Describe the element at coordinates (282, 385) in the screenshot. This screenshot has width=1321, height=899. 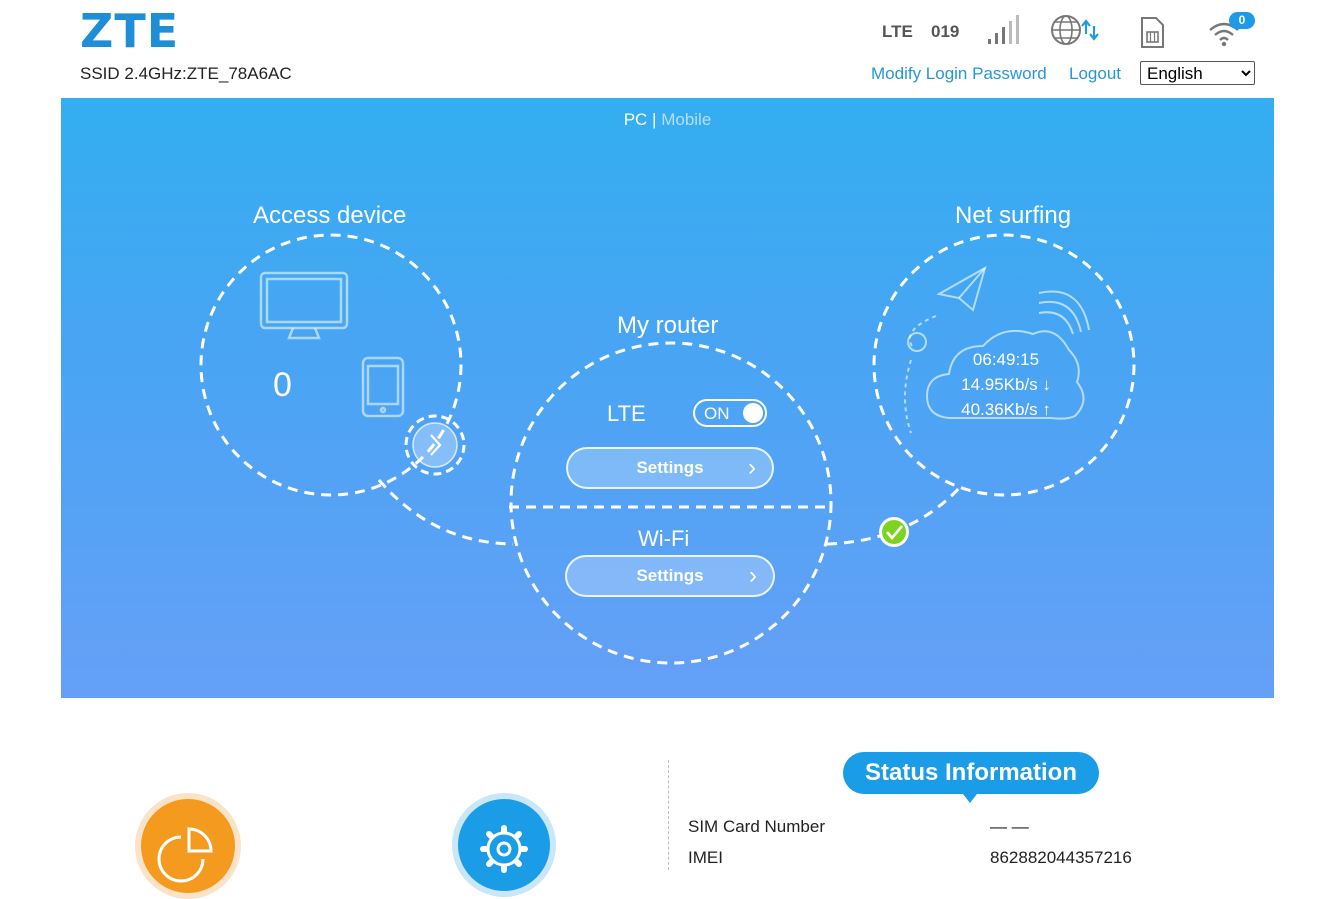
I see `access-device-count: 0` at that location.